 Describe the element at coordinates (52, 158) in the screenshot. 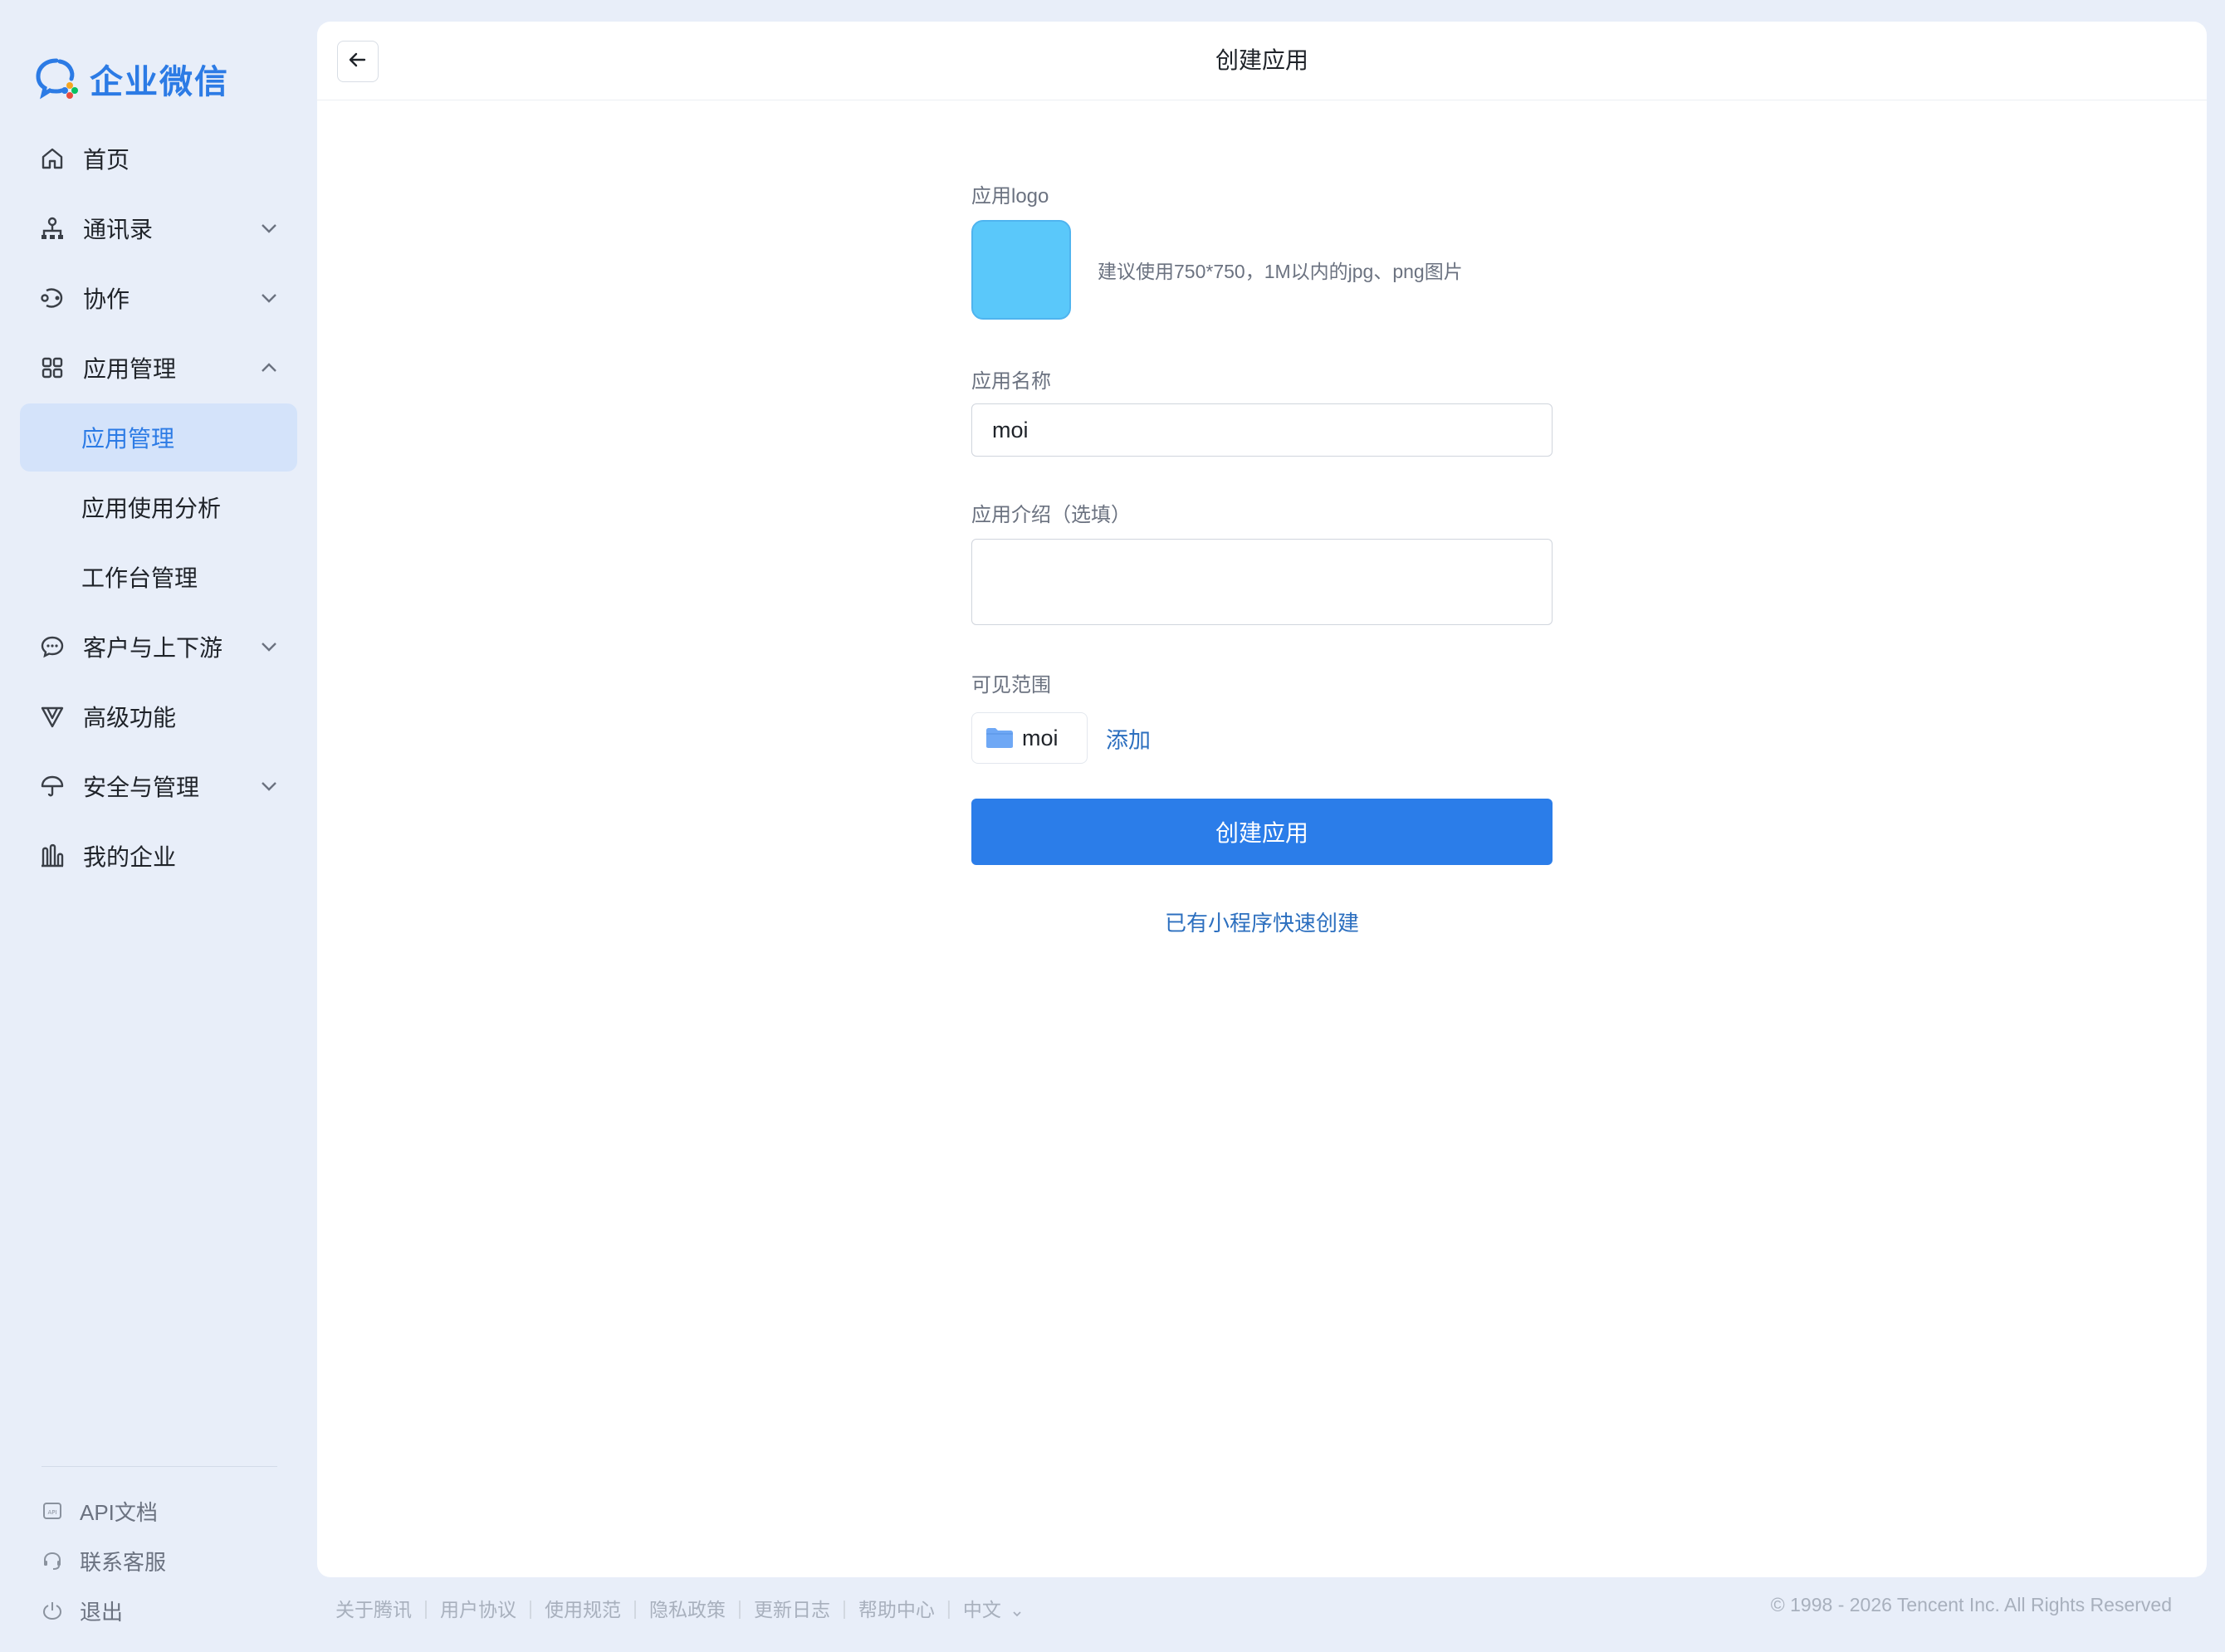

I see `home-icon` at that location.